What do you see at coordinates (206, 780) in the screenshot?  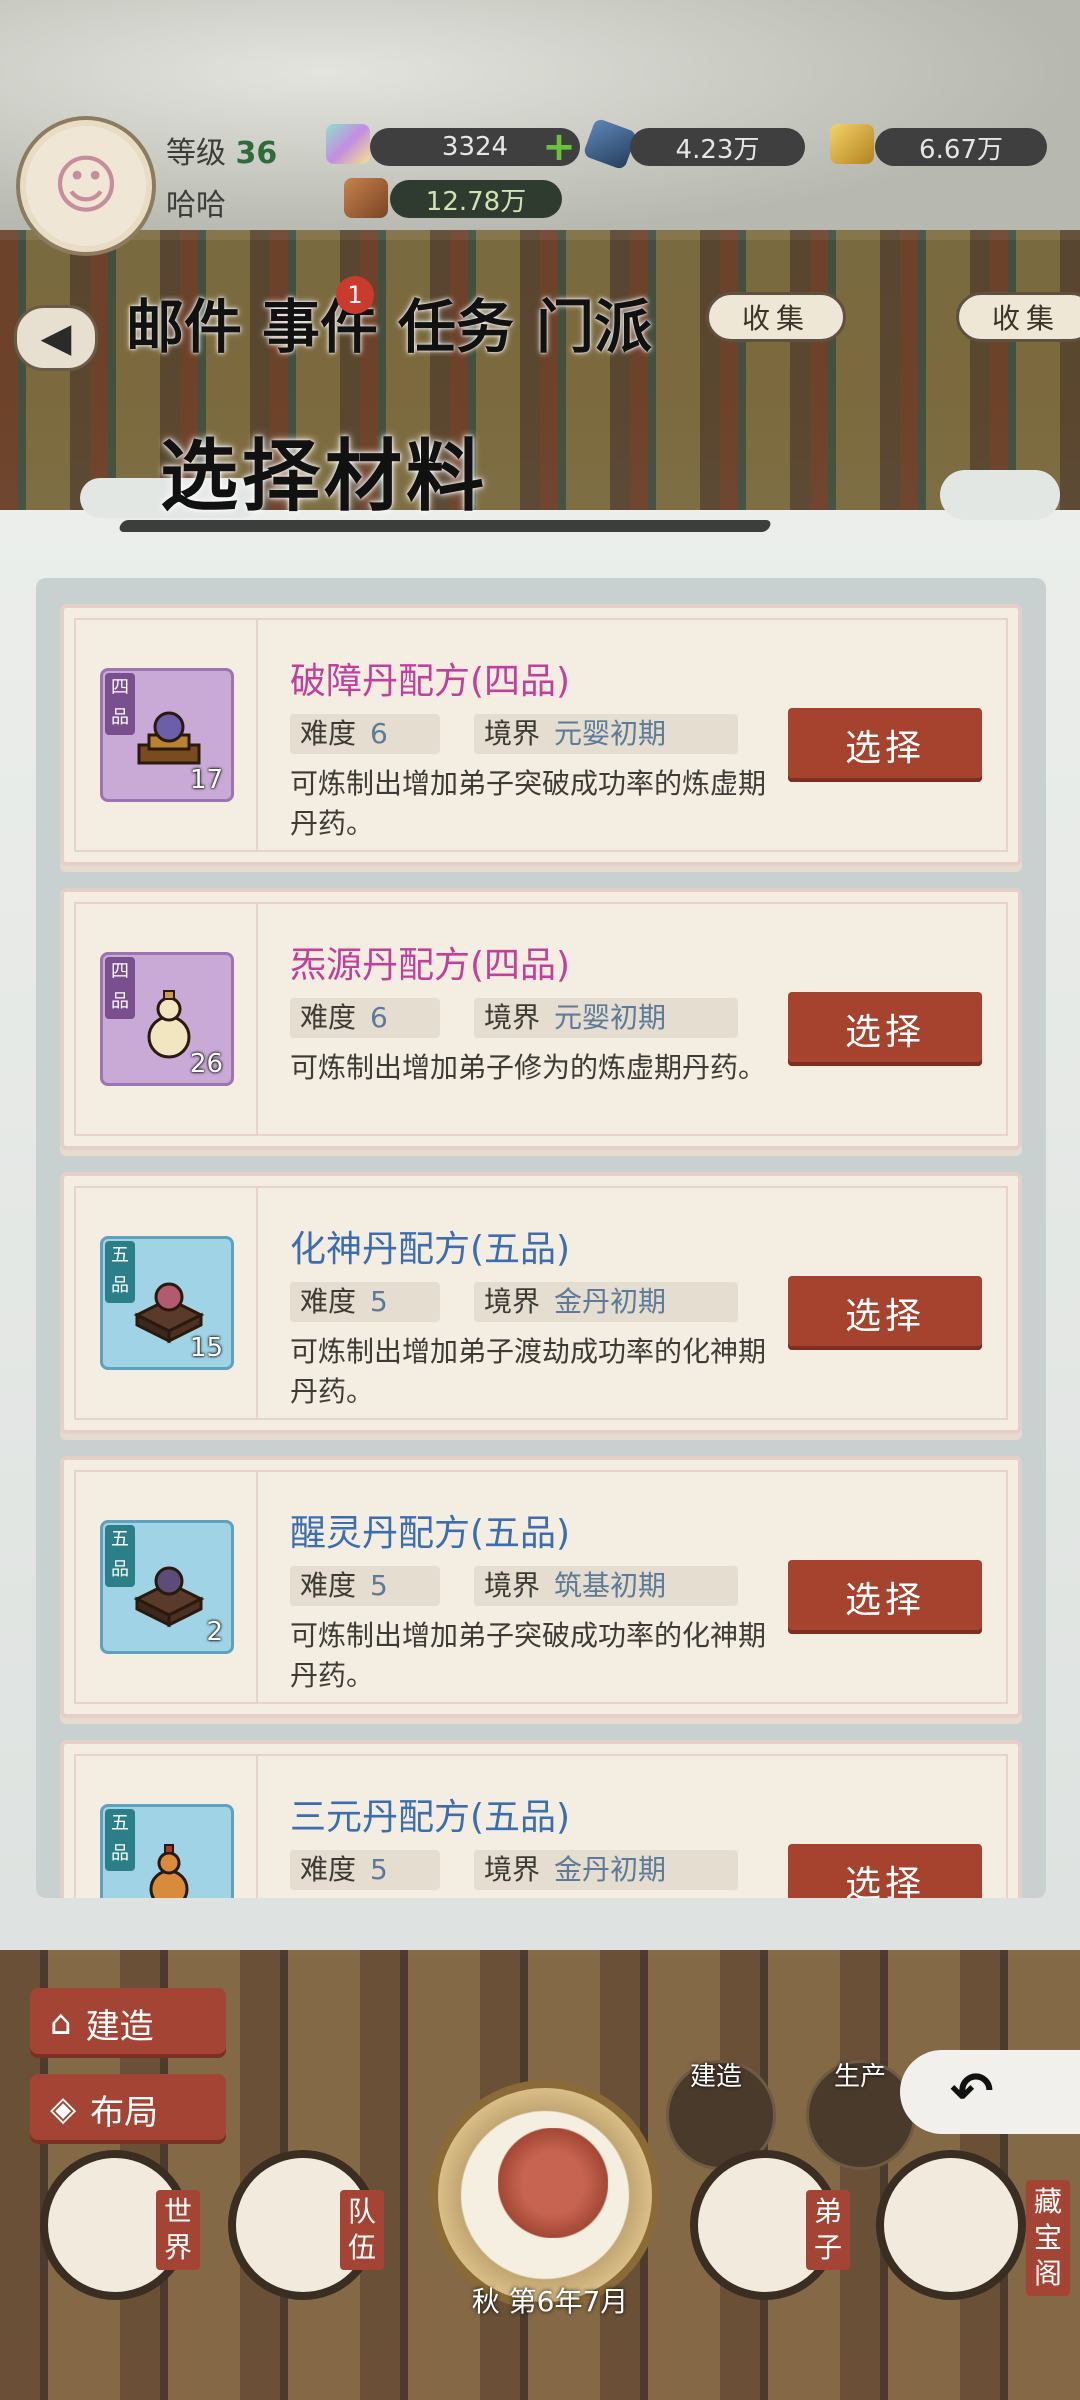 I see `item-count: 17` at bounding box center [206, 780].